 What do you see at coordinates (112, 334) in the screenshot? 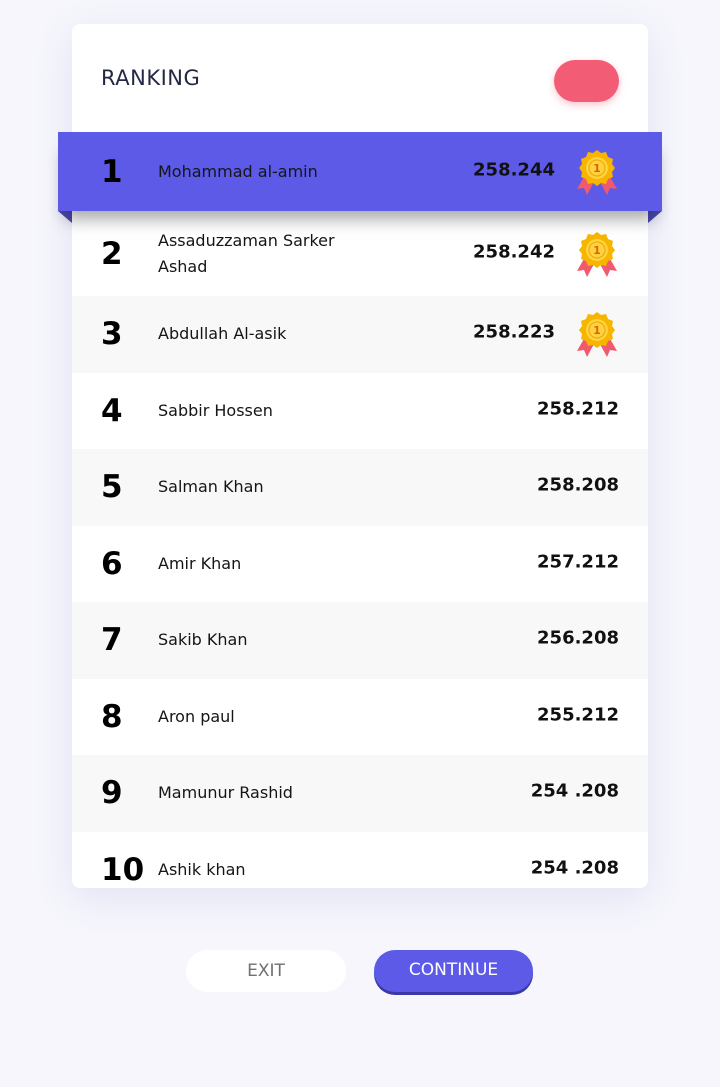
I see `rank-number: 3` at bounding box center [112, 334].